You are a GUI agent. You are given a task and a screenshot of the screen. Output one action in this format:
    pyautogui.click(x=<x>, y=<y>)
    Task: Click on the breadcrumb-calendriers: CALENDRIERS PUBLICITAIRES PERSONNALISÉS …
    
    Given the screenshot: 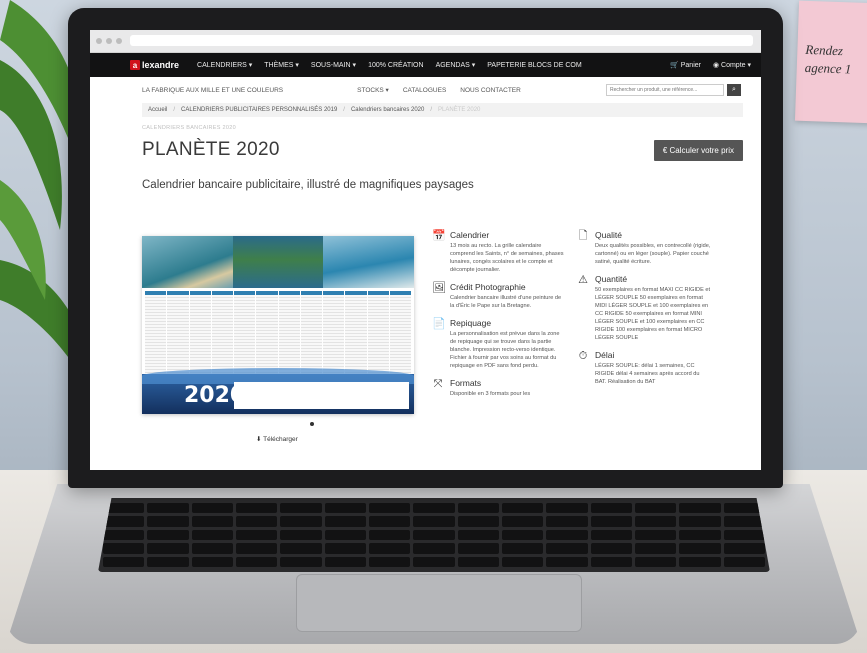 What is the action you would take?
    pyautogui.click(x=259, y=110)
    